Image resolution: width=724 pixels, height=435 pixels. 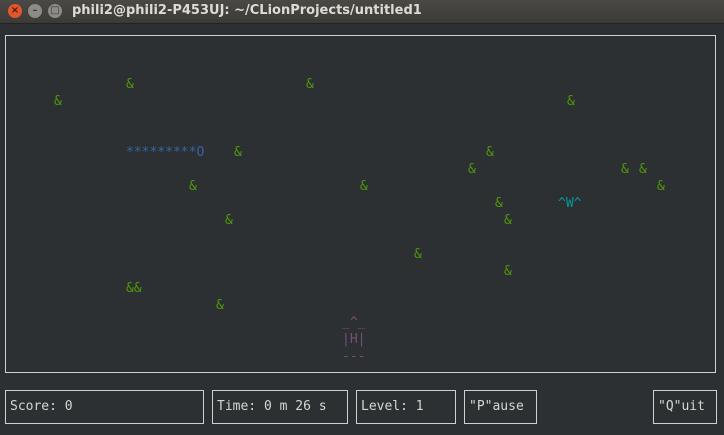 What do you see at coordinates (685, 407) in the screenshot?
I see `quit-button: "Q"uit` at bounding box center [685, 407].